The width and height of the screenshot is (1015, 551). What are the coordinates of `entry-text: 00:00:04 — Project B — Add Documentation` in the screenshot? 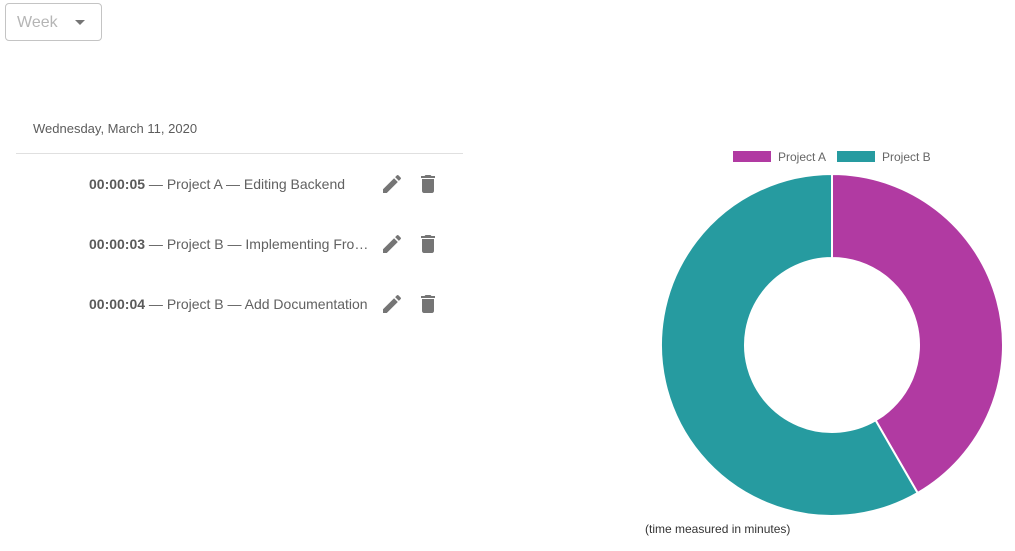 It's located at (229, 304).